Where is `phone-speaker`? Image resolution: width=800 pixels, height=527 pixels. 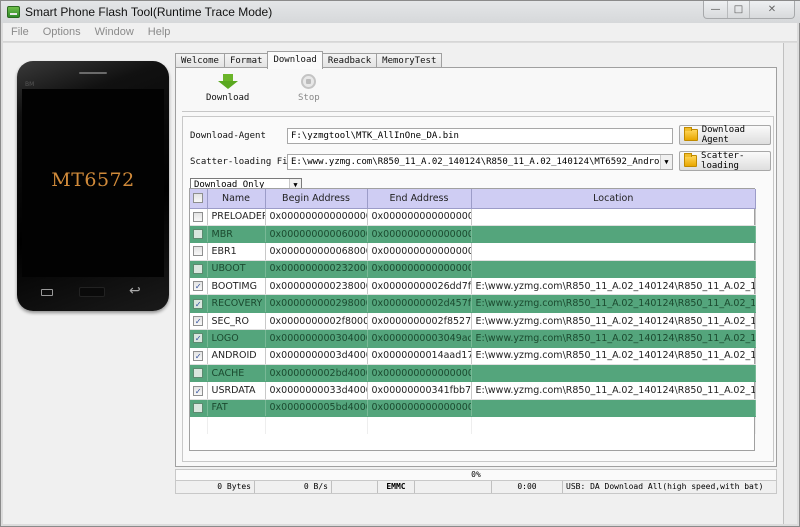 phone-speaker is located at coordinates (93, 73).